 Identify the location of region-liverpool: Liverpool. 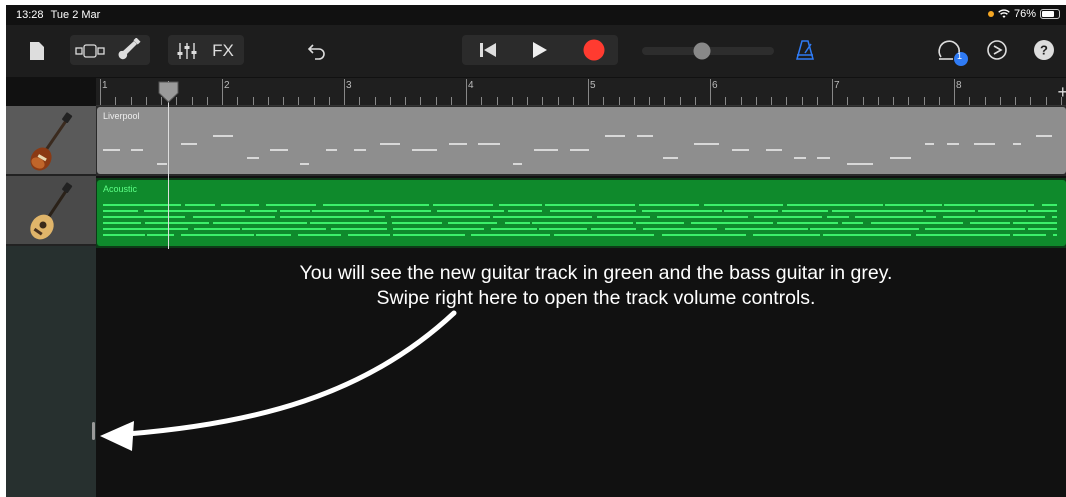
(581, 140).